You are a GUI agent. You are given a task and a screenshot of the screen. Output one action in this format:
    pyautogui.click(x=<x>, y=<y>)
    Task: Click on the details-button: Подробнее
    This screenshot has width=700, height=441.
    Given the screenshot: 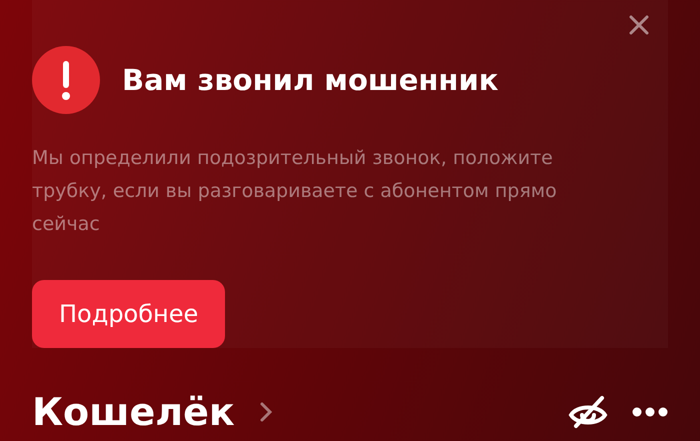 What is the action you would take?
    pyautogui.click(x=129, y=314)
    